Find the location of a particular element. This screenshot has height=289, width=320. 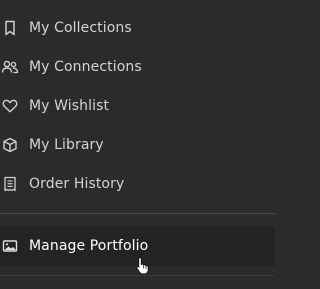

menu-item-my-connections: My Connections is located at coordinates (137, 66).